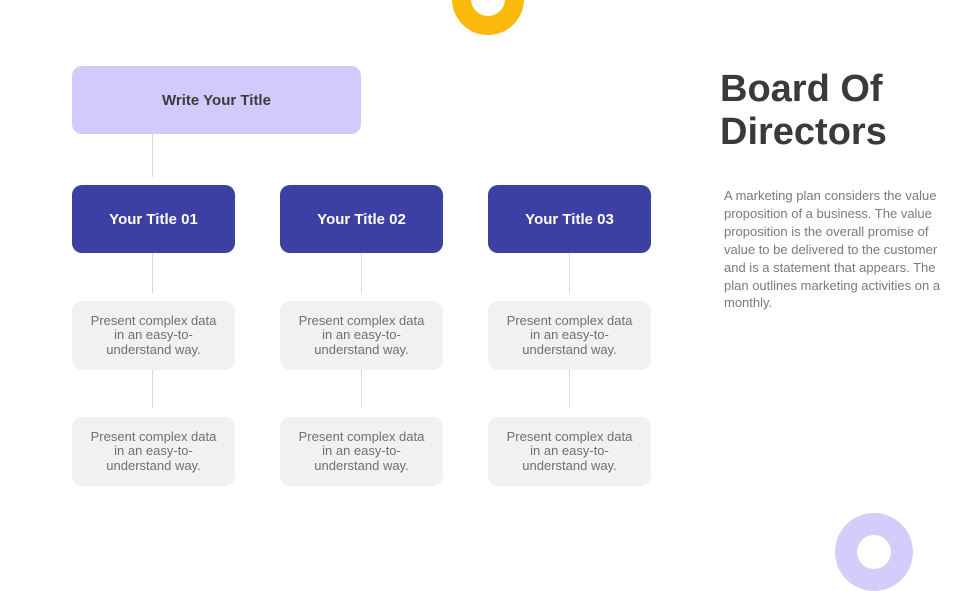  I want to click on connector-col1-card1-to-card2, so click(152, 389).